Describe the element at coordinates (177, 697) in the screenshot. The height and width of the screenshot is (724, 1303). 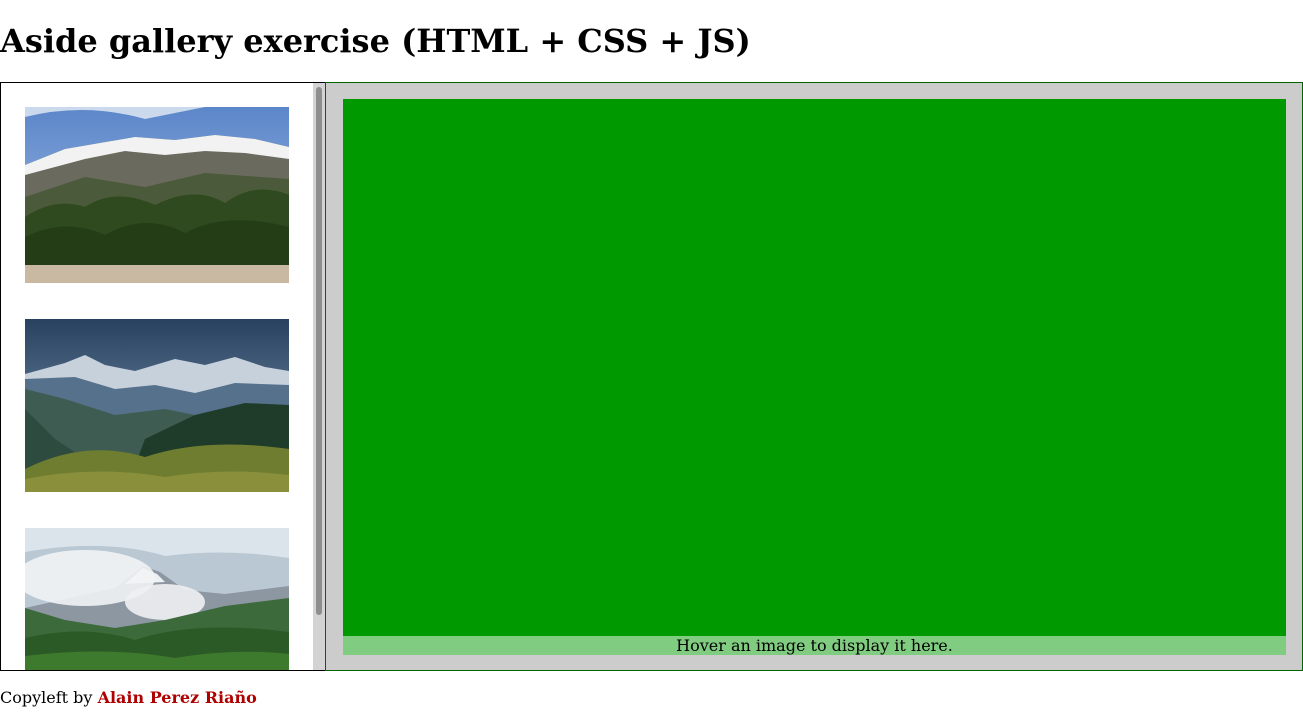
I see `author-link: Alain Perez Riaño` at that location.